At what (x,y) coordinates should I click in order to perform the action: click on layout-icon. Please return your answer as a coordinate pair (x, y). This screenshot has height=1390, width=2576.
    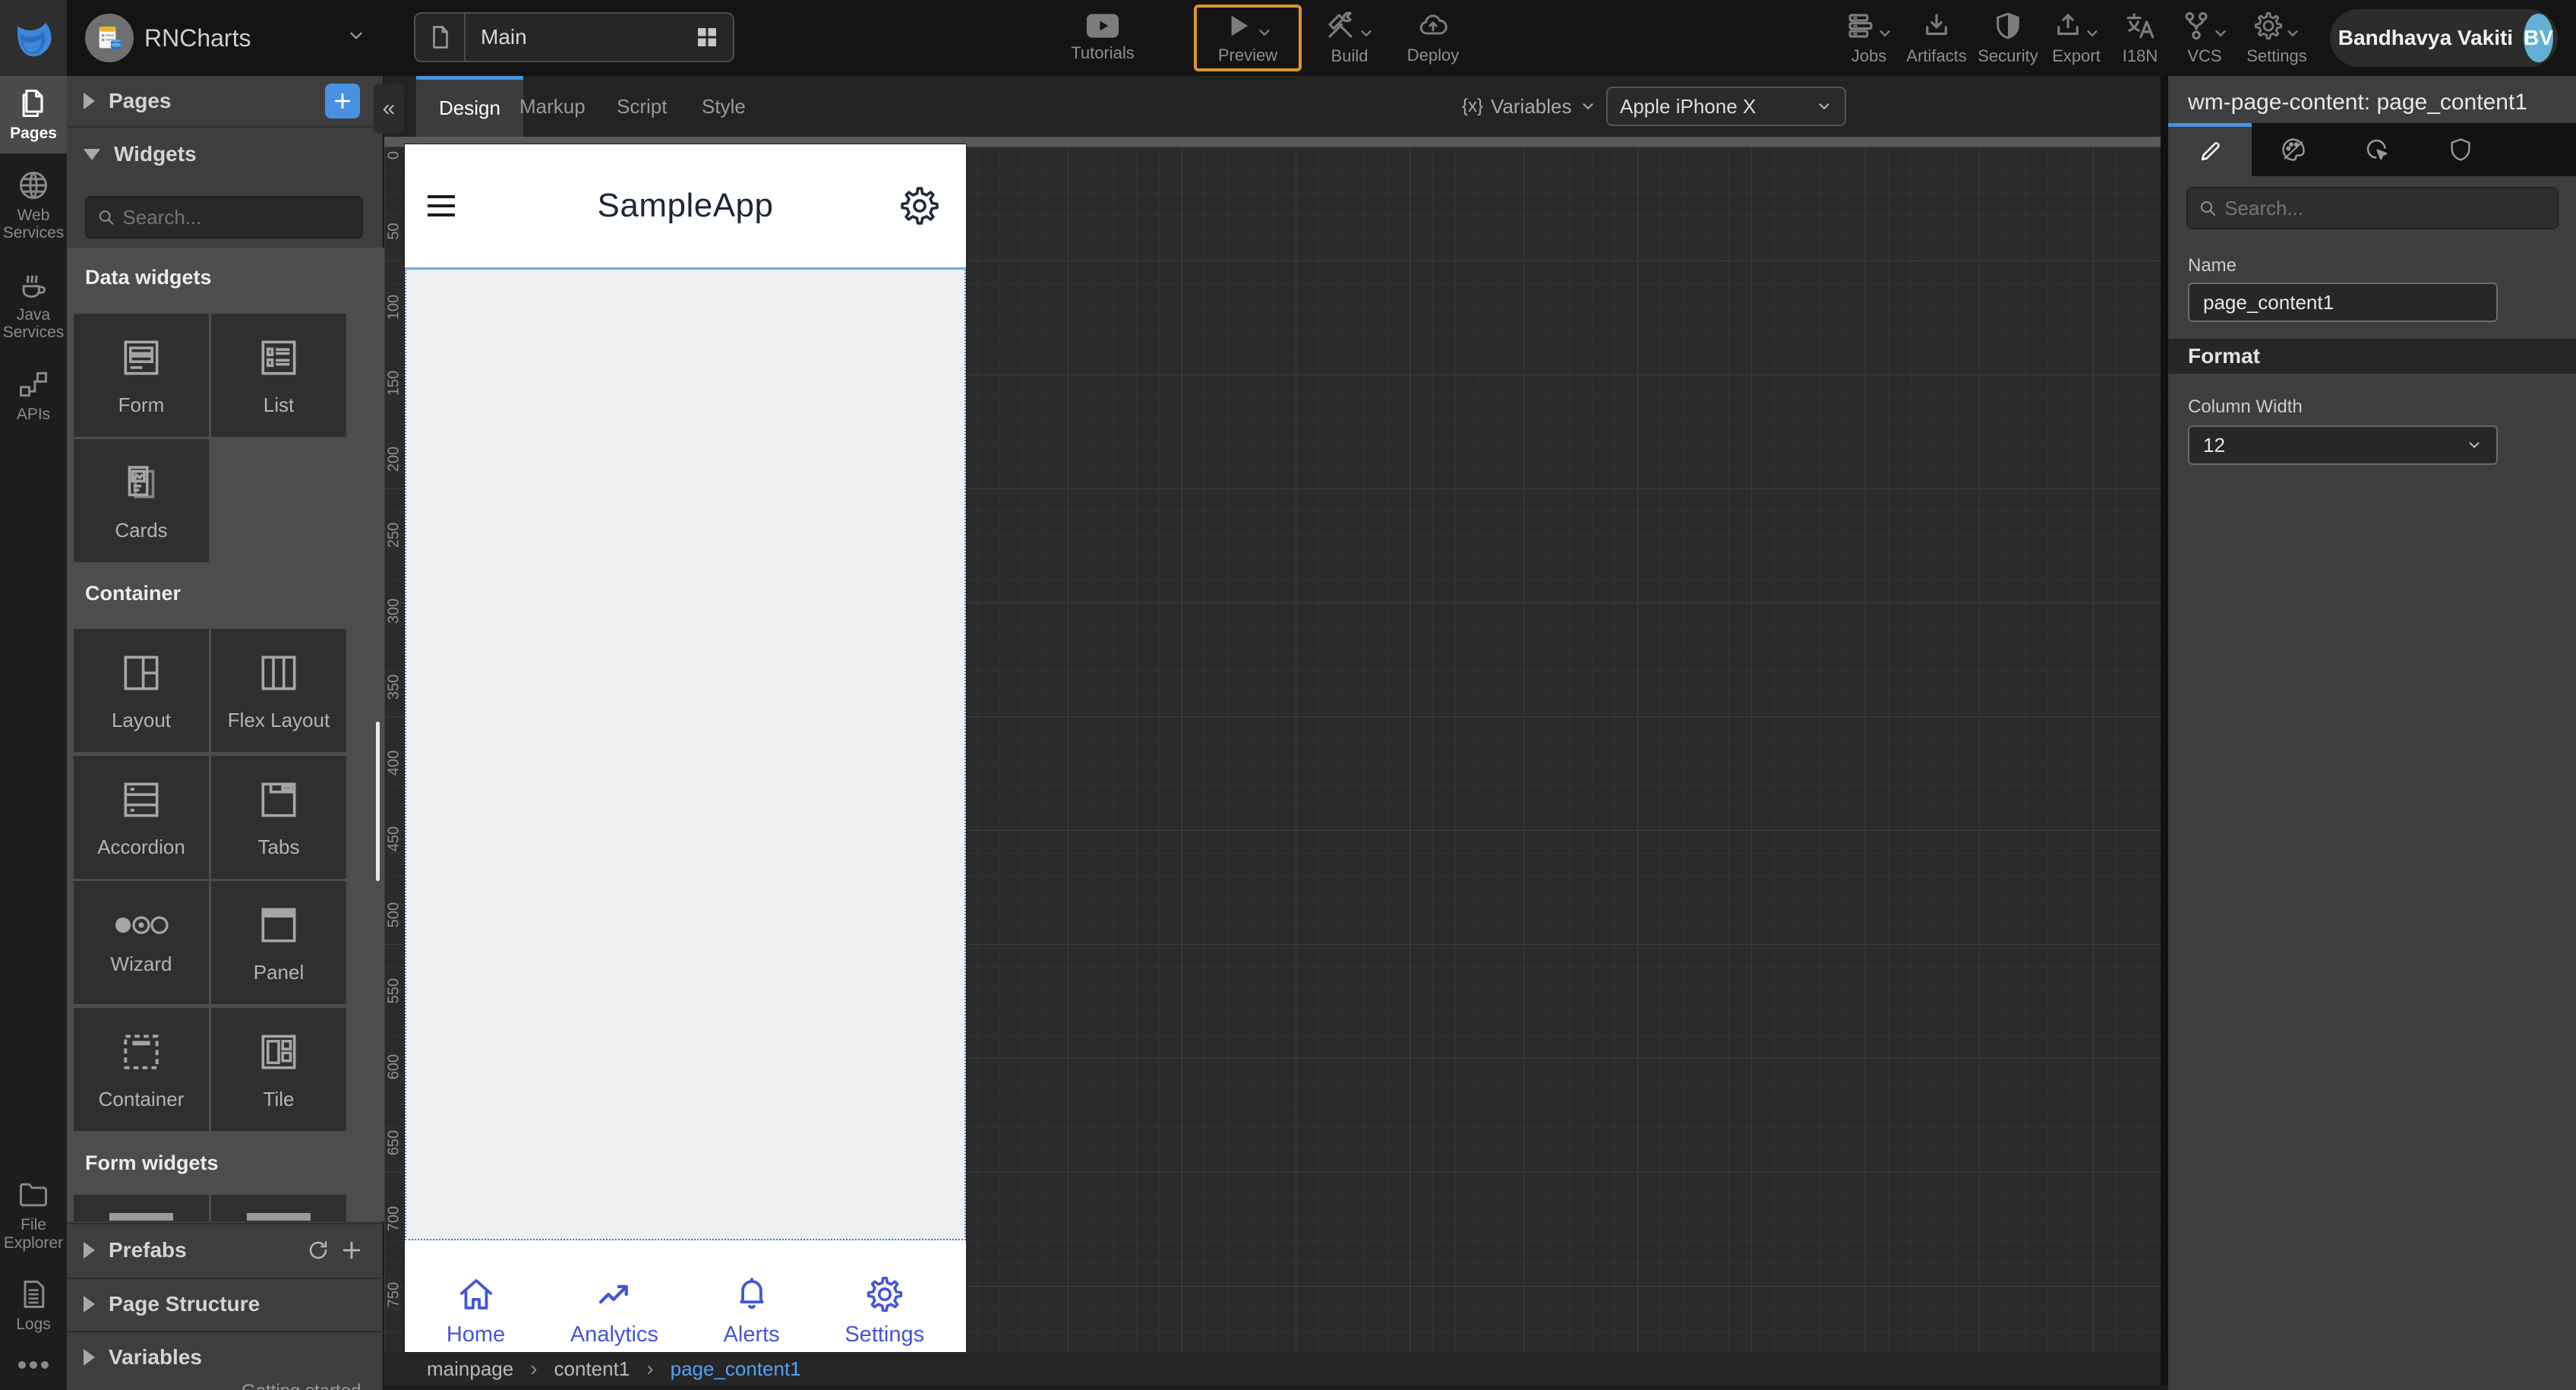
    Looking at the image, I should click on (141, 673).